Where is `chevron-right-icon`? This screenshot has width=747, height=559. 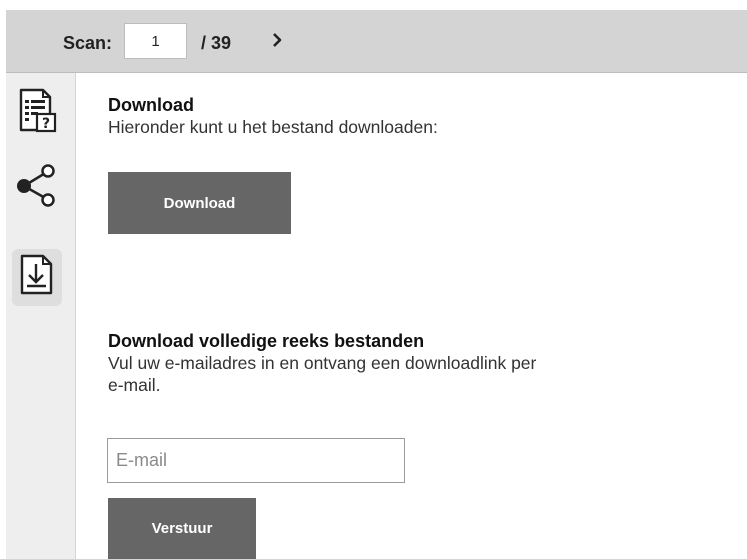 chevron-right-icon is located at coordinates (277, 42).